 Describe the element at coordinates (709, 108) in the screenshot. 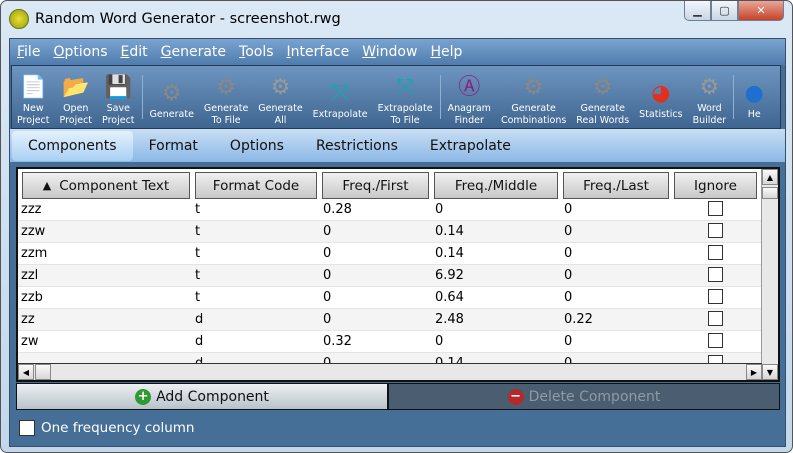

I see `toolbar-label-line1: Word` at that location.